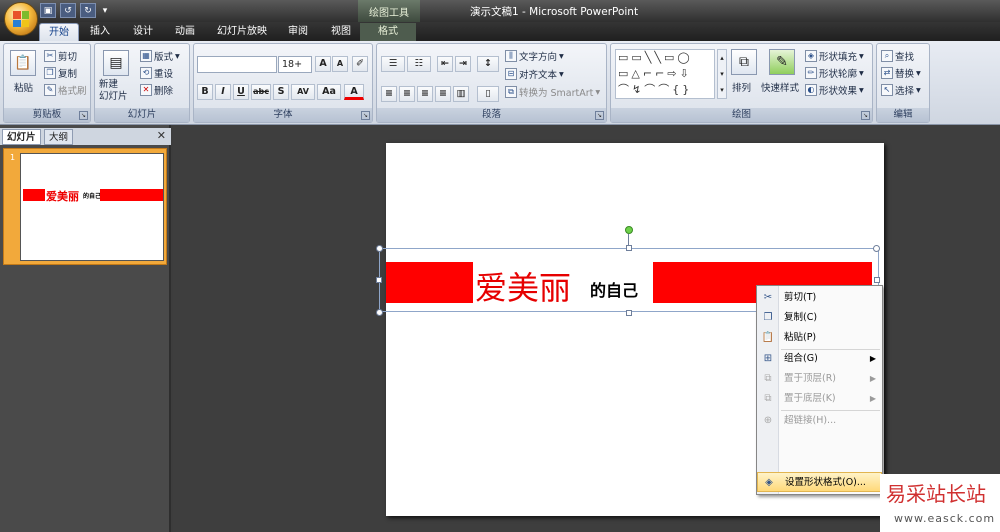 The image size is (1000, 532). Describe the element at coordinates (388, 32) in the screenshot. I see `tab-format: 格式` at that location.